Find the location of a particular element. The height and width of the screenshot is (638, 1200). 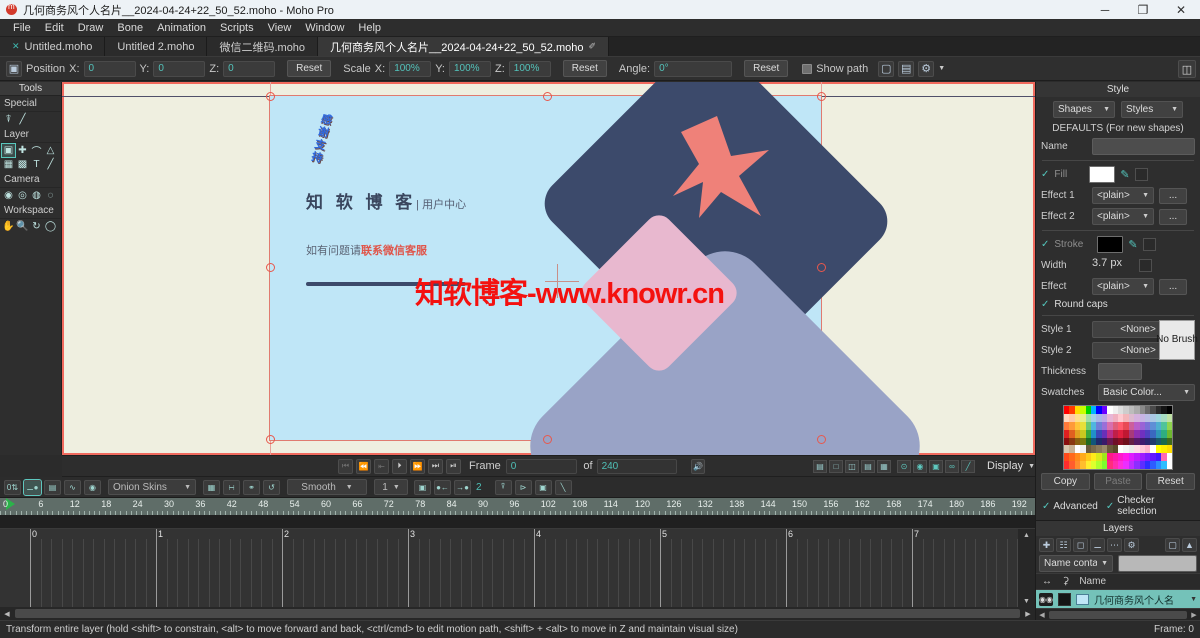

select-handle-br is located at coordinates (821, 439).